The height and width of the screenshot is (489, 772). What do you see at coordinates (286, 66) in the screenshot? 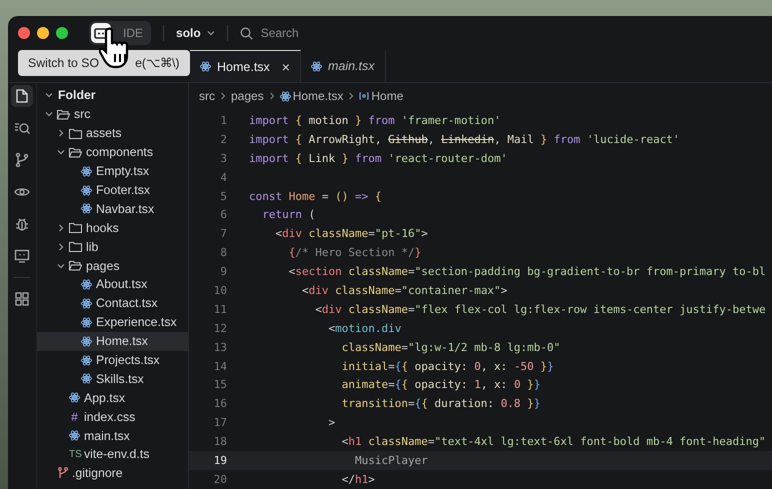
I see `close-button: ×` at bounding box center [286, 66].